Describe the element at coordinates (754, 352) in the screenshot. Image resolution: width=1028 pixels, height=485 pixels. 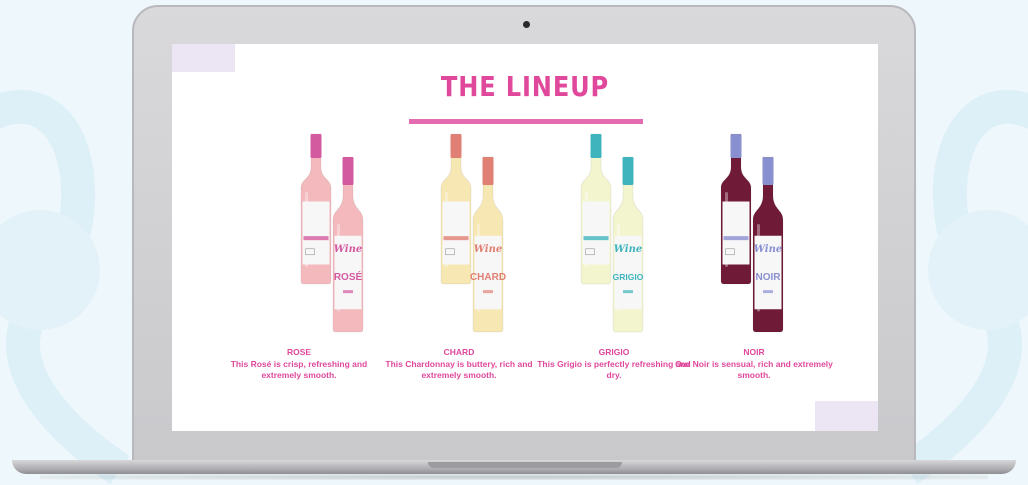
I see `product-name: NOIR` at that location.